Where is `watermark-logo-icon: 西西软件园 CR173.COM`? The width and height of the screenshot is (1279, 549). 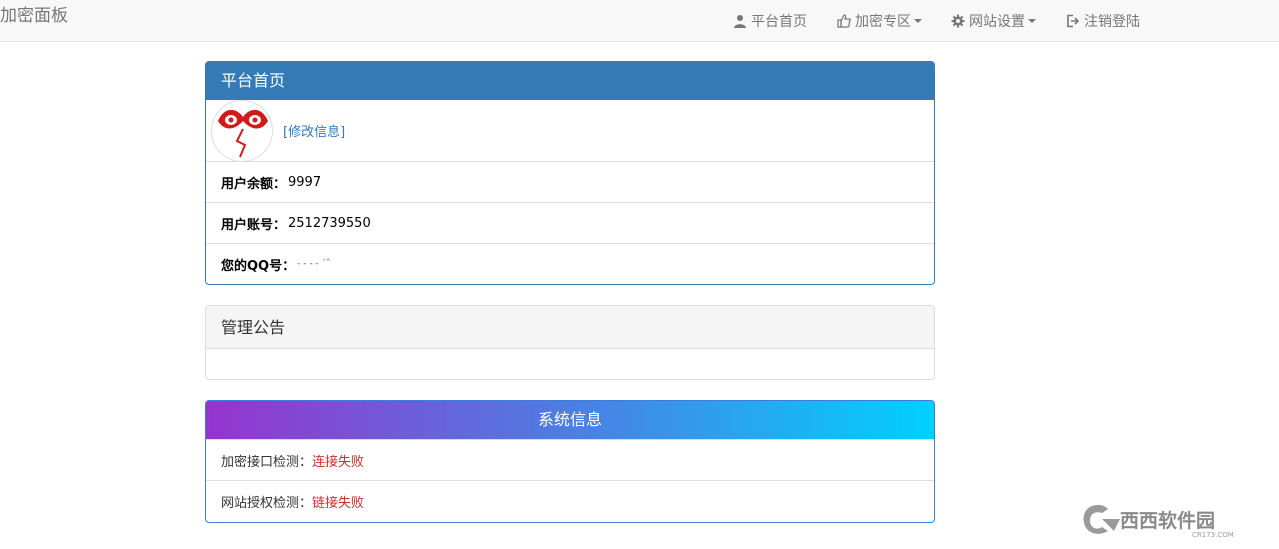 watermark-logo-icon: 西西软件园 CR173.COM is located at coordinates (1158, 522).